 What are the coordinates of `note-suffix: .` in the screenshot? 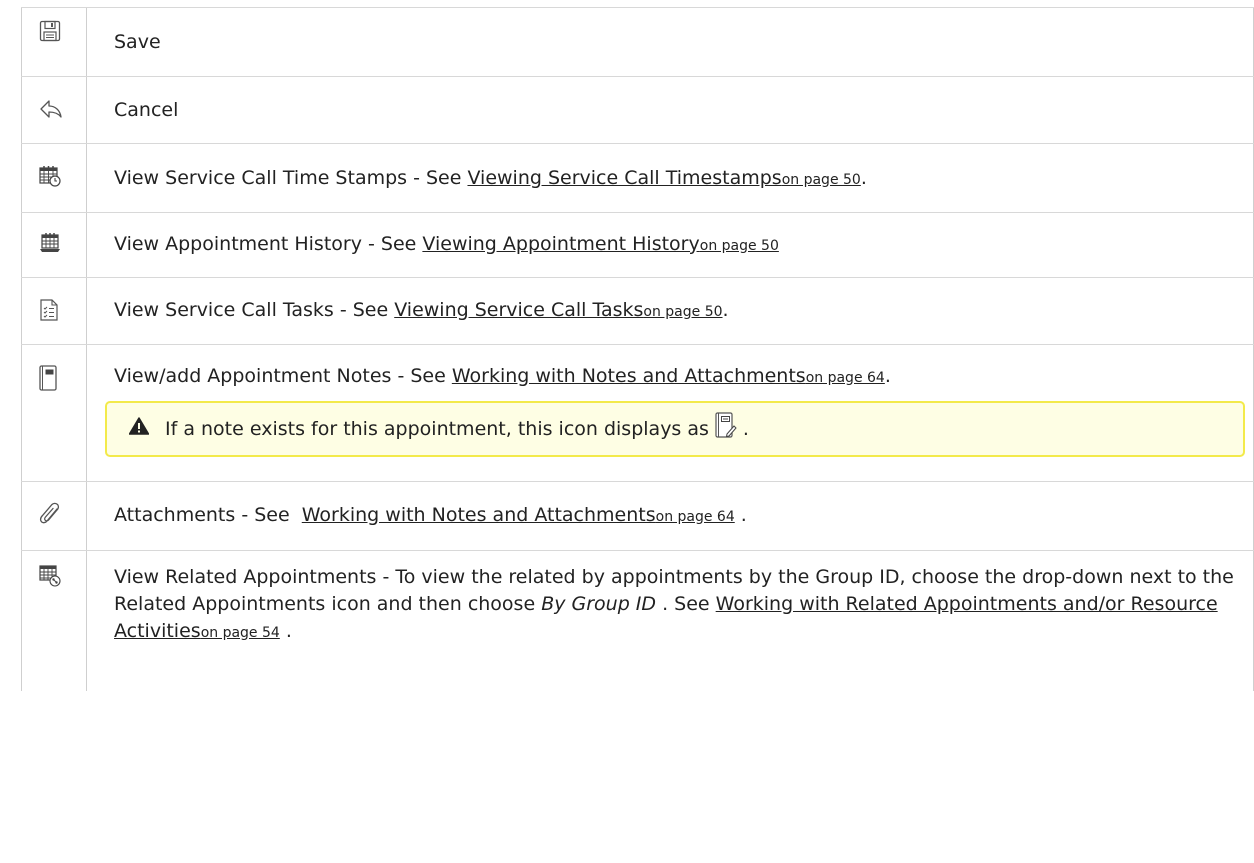 It's located at (745, 428).